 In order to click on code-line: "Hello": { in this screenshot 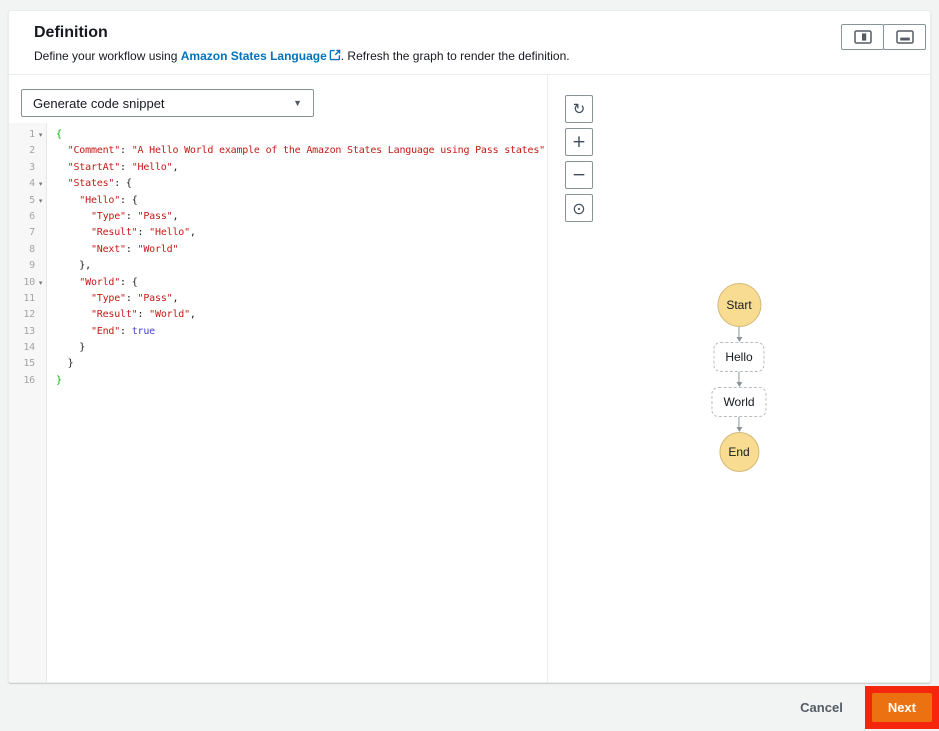, I will do `click(301, 201)`.